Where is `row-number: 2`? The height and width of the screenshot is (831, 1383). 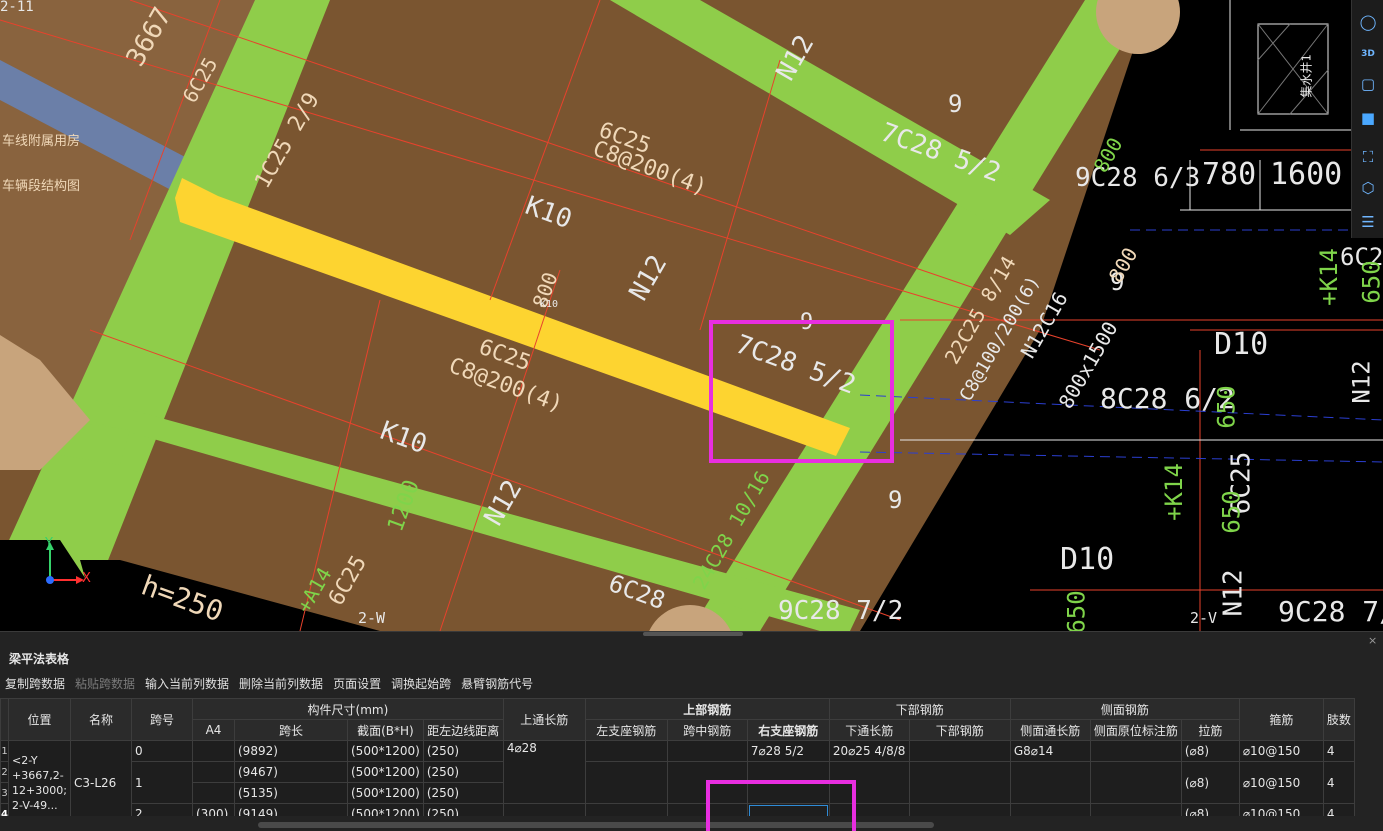
row-number: 2 is located at coordinates (4, 772).